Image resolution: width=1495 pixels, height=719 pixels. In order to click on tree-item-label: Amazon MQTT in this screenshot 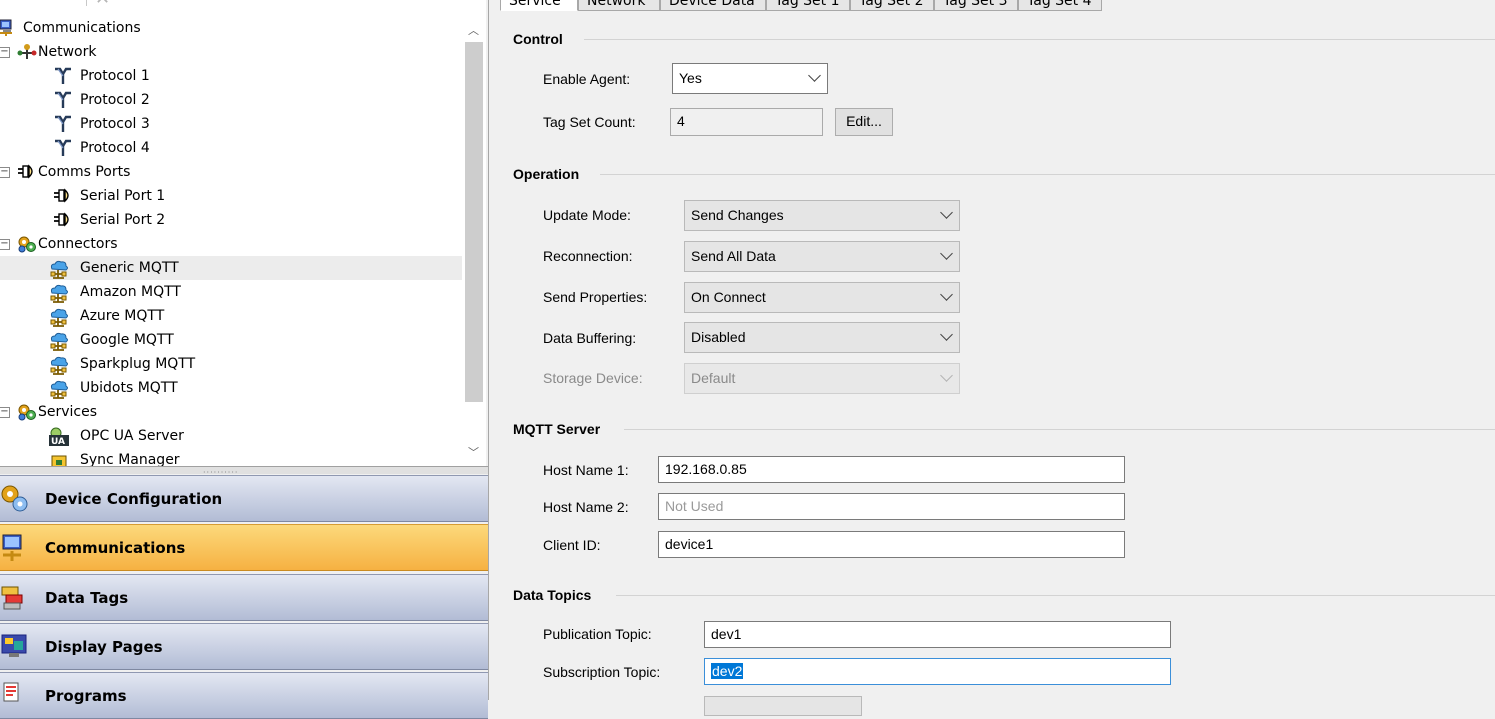, I will do `click(130, 292)`.